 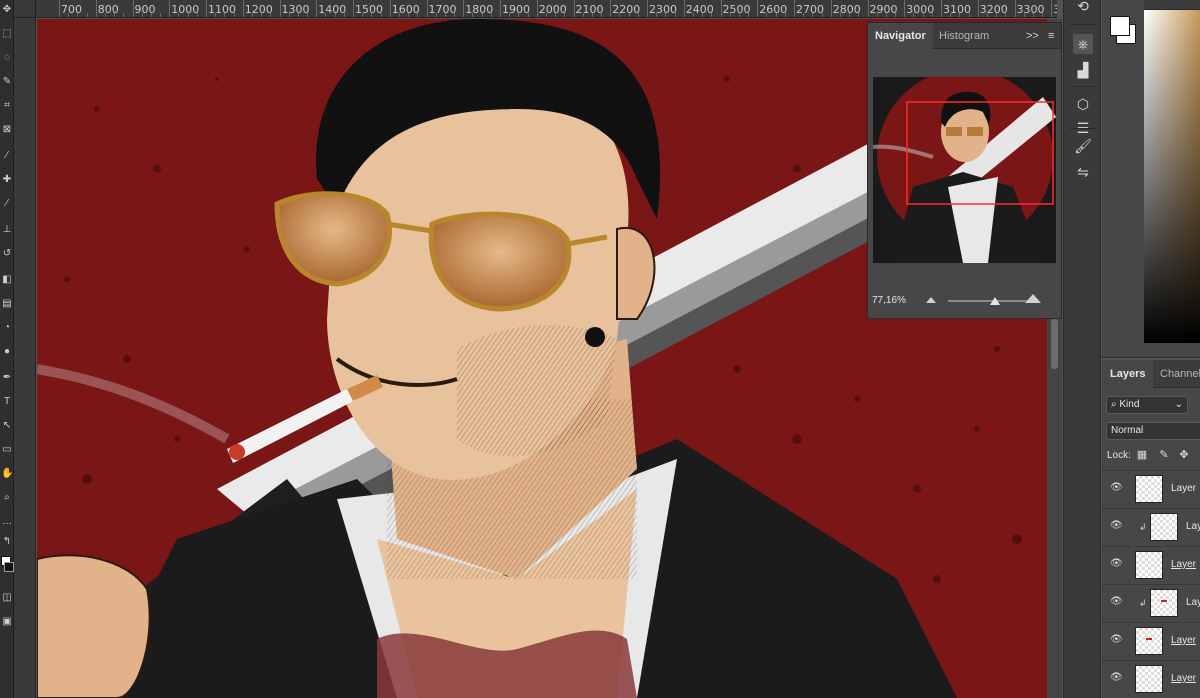 What do you see at coordinates (7, 498) in the screenshot?
I see `zoom-tool-icon: ⌕` at bounding box center [7, 498].